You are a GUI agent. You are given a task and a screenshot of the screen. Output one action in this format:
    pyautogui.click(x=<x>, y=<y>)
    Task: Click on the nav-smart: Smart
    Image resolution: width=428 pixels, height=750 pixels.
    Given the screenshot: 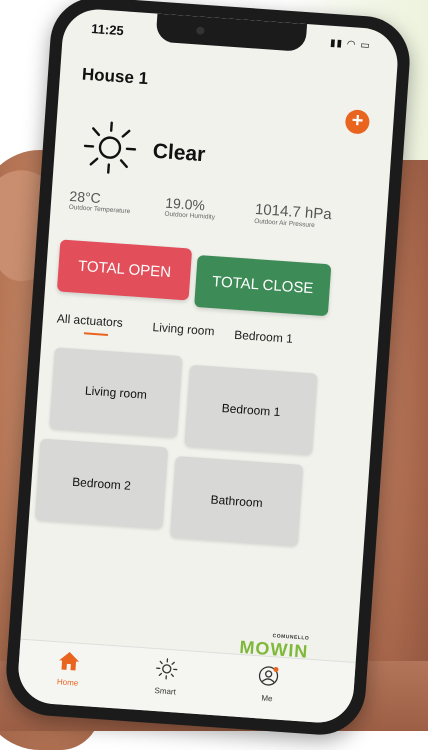 What is the action you would take?
    pyautogui.click(x=166, y=677)
    